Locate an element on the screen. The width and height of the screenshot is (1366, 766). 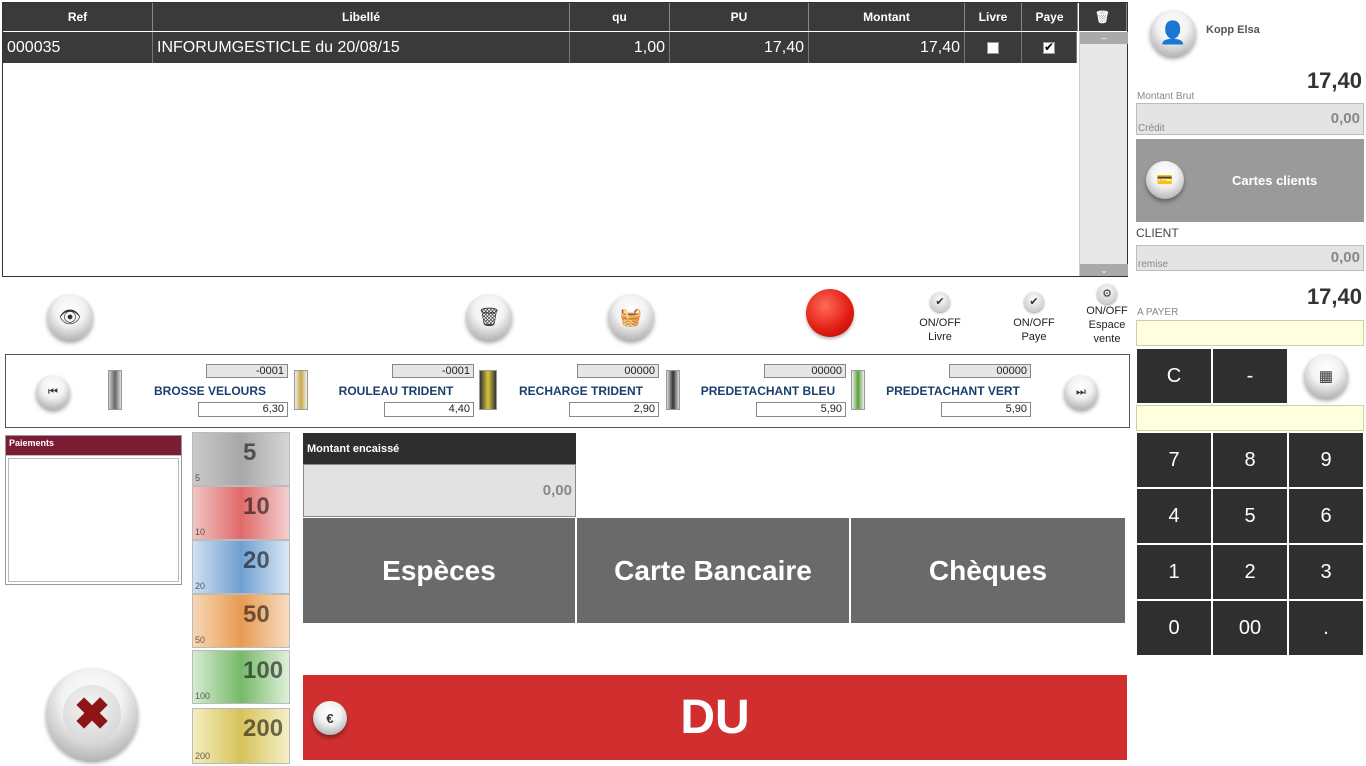
col-header-paye: Paye is located at coordinates (1050, 17).